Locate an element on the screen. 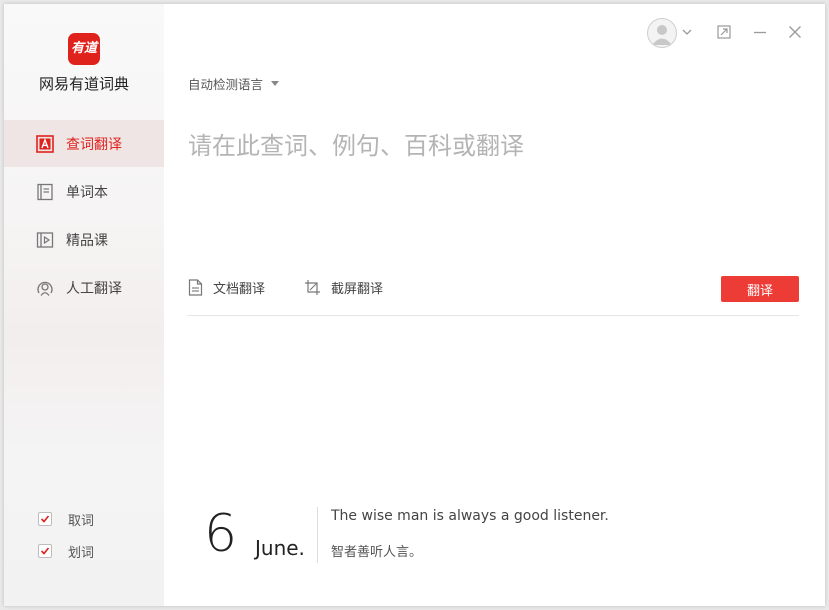 The width and height of the screenshot is (829, 610). daily-day: 6 is located at coordinates (221, 534).